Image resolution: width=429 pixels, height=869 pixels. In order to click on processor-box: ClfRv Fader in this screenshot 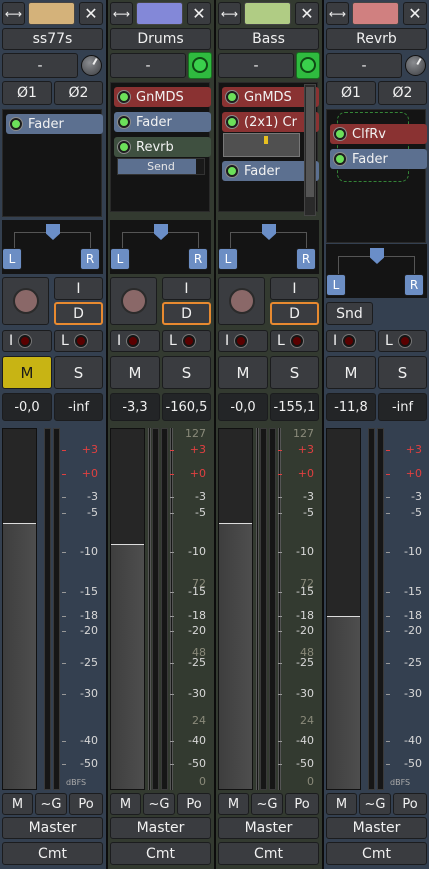, I will do `click(376, 176)`.